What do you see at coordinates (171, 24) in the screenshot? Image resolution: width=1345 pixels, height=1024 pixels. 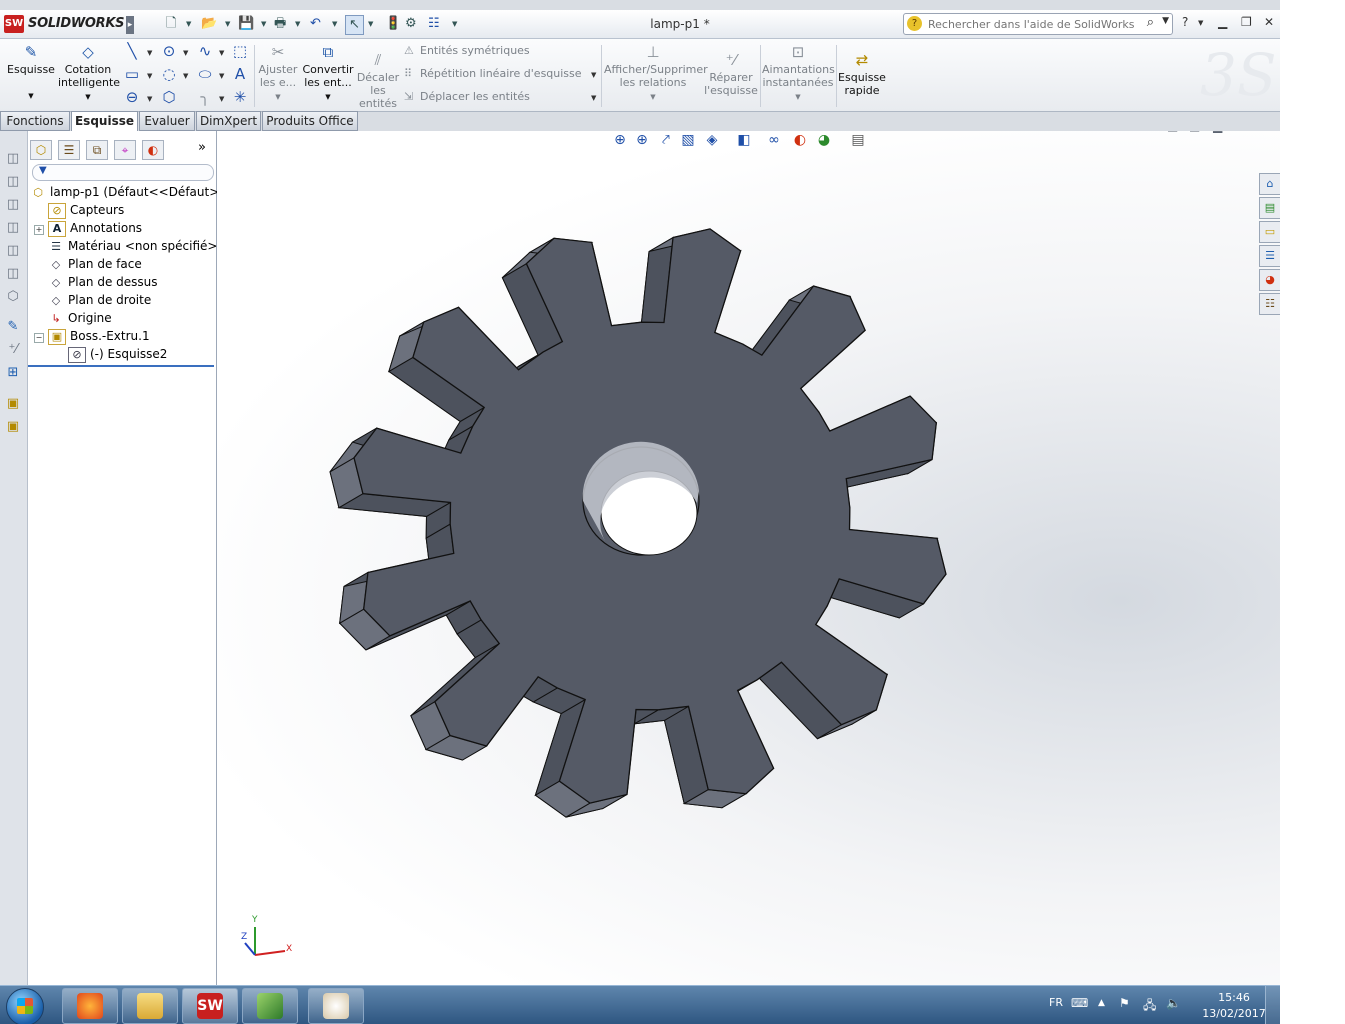 I see `new-document-icon: 🗋` at bounding box center [171, 24].